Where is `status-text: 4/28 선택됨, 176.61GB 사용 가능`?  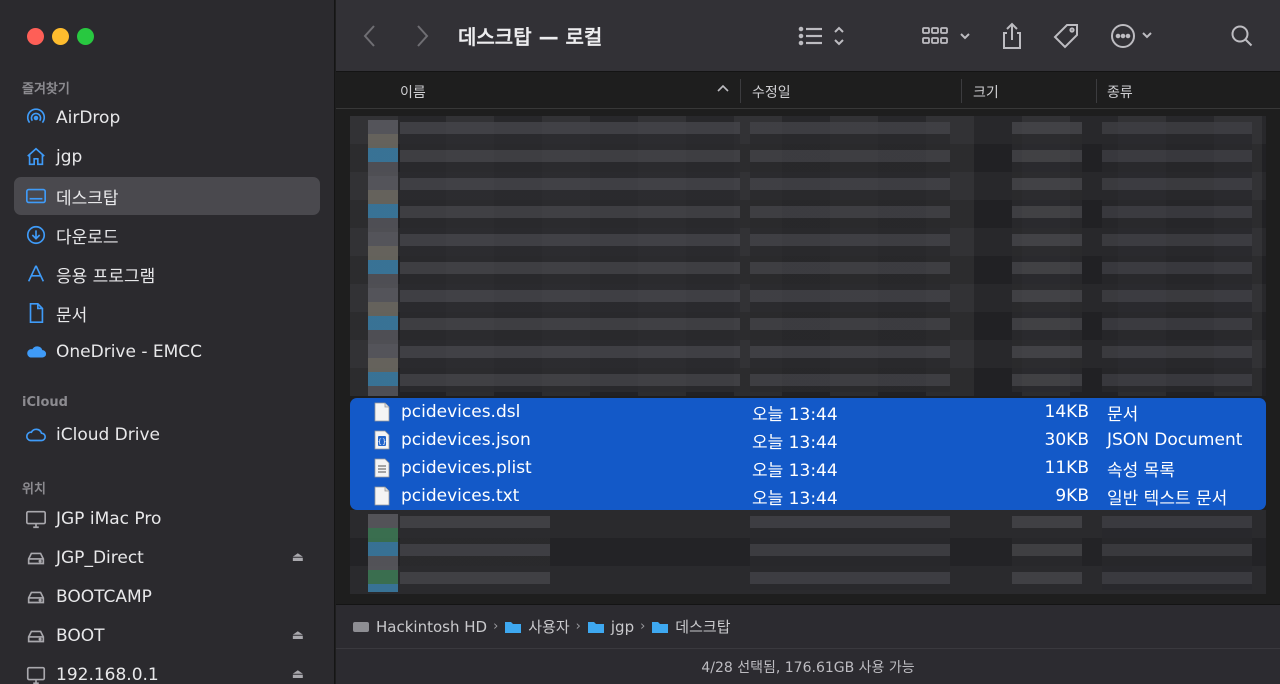 status-text: 4/28 선택됨, 176.61GB 사용 가능 is located at coordinates (808, 667).